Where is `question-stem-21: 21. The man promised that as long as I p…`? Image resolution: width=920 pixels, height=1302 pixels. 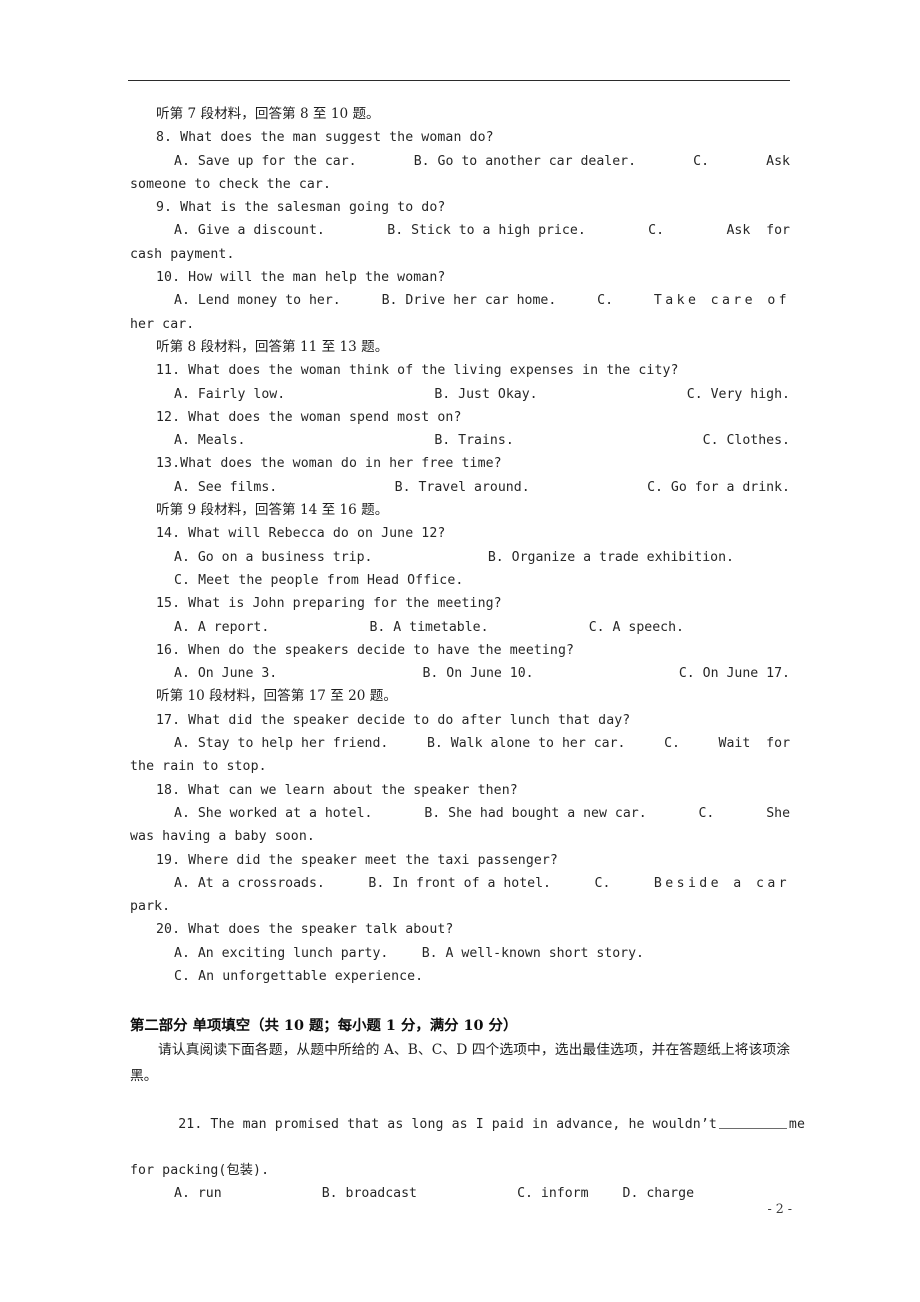 question-stem-21: 21. The man promised that as long as I p… is located at coordinates (467, 1124).